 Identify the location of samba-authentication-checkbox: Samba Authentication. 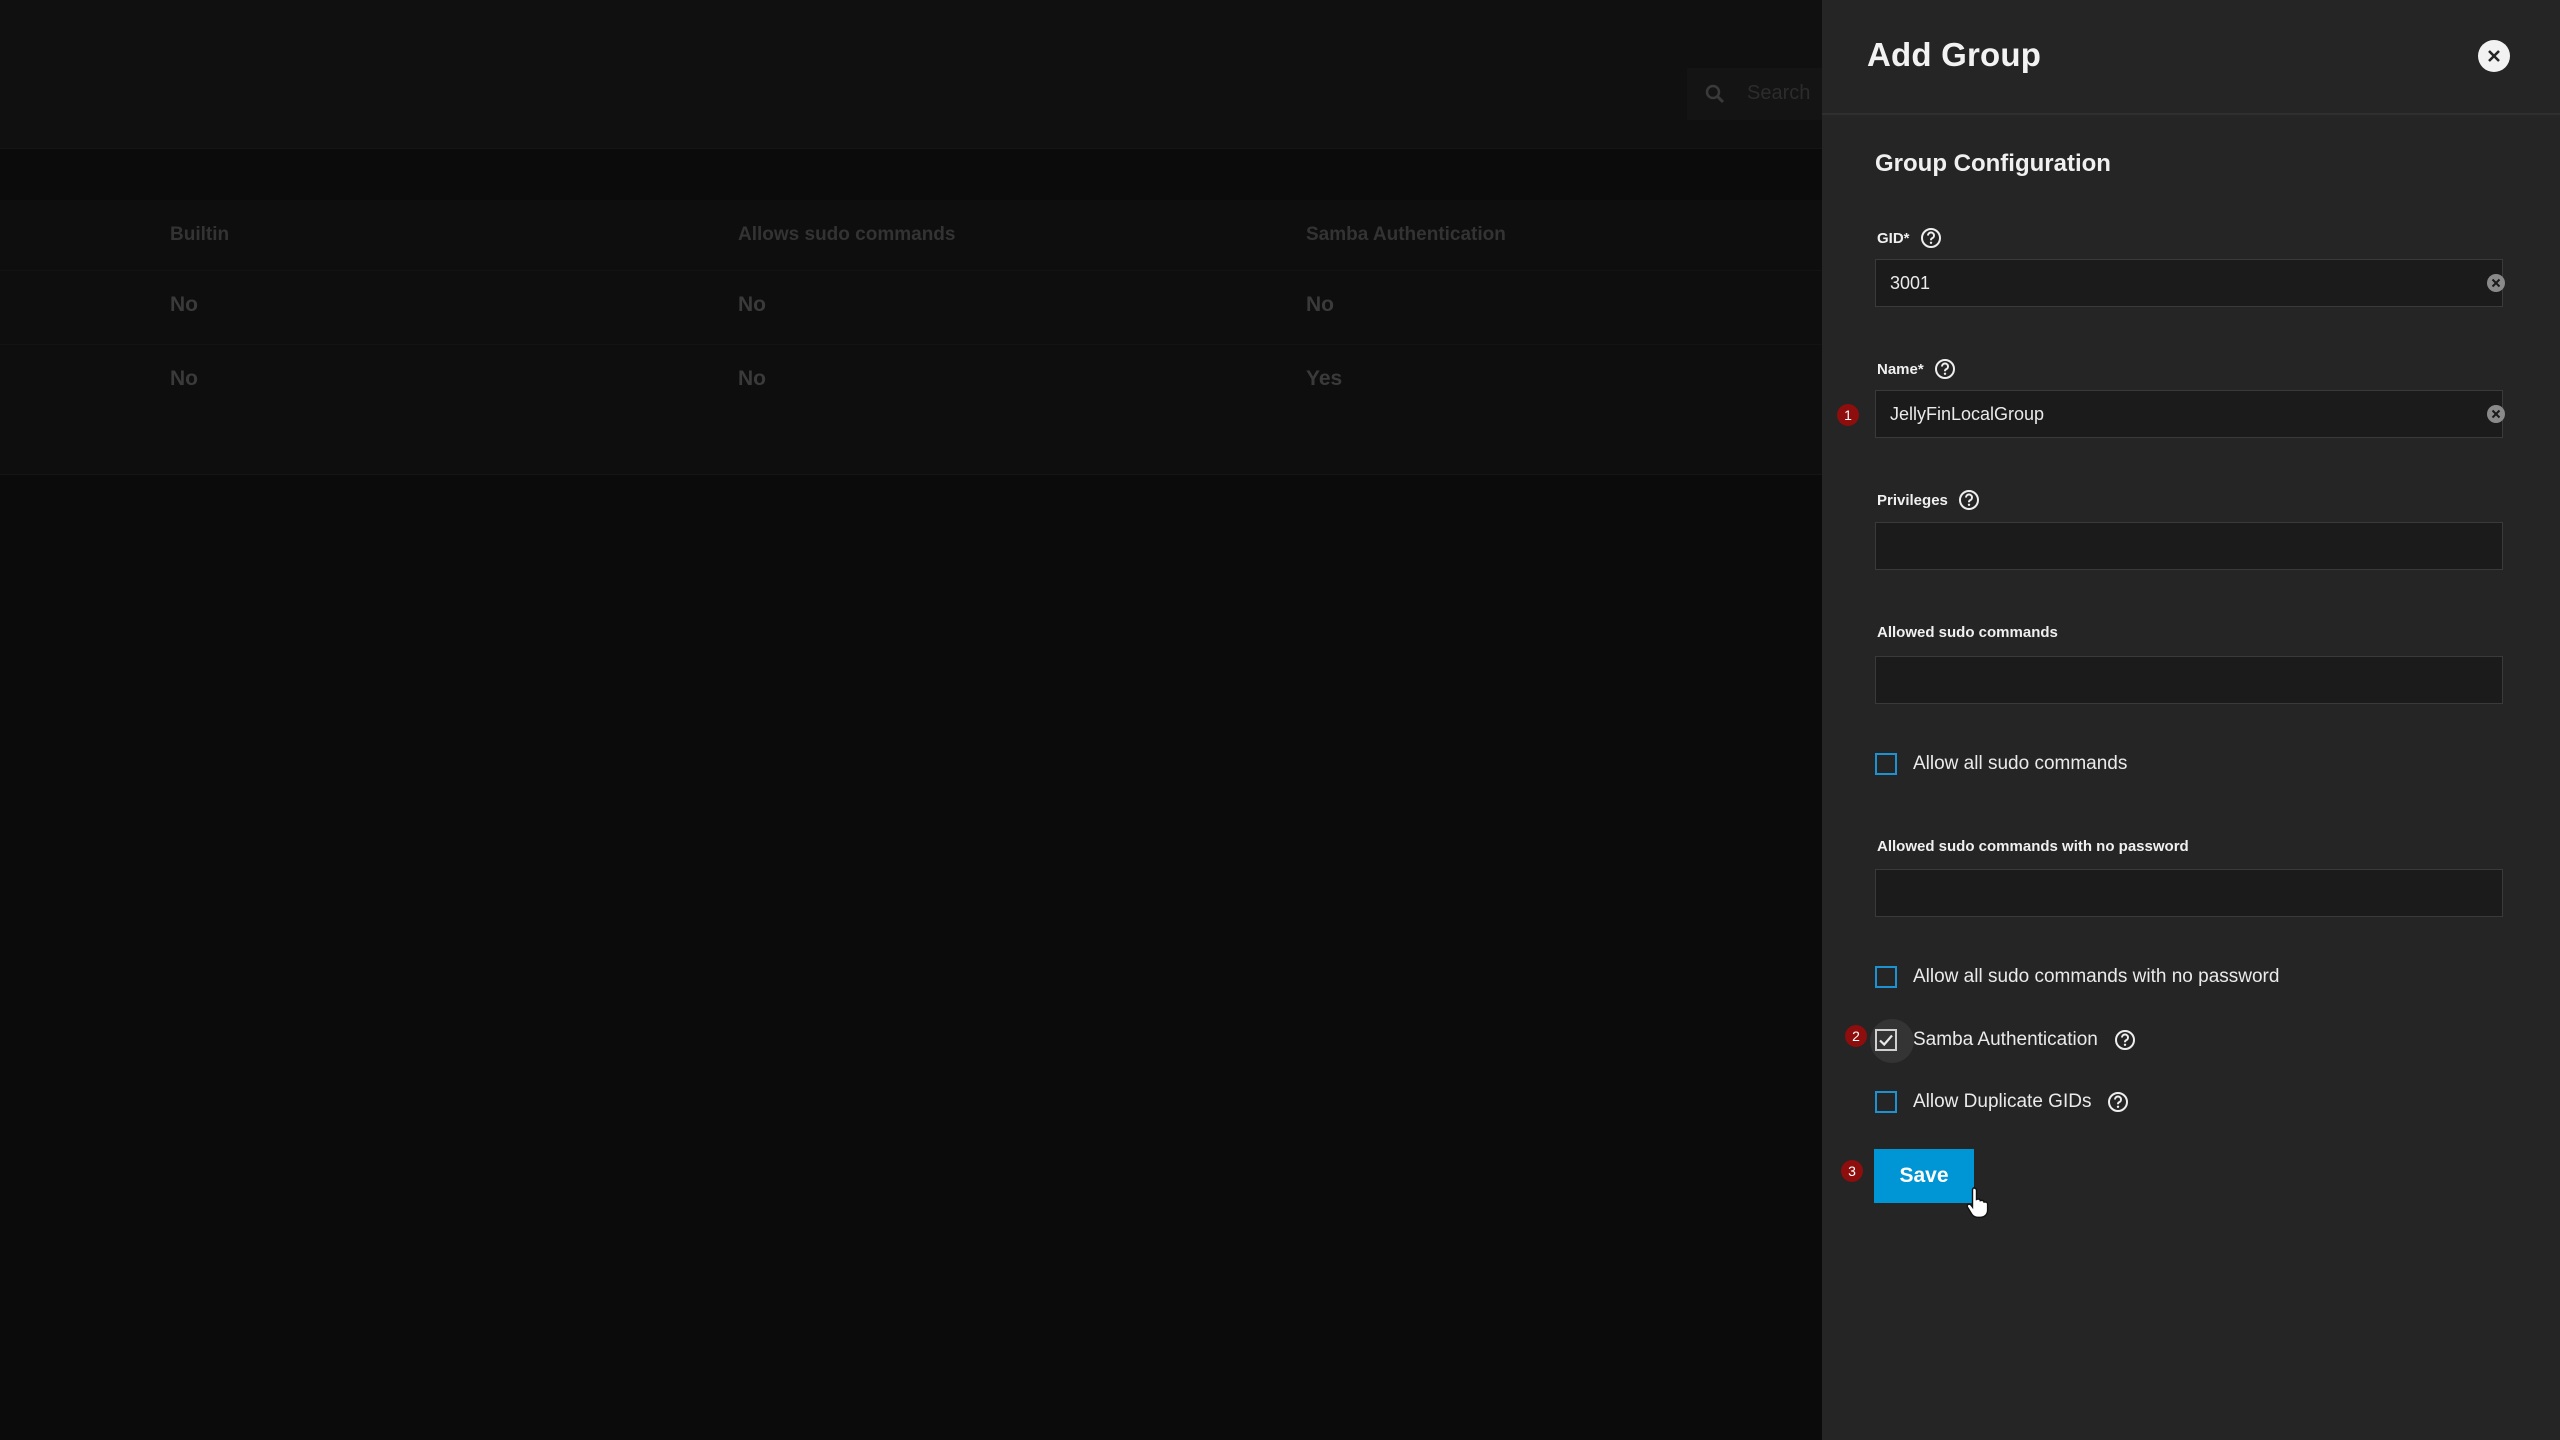
(2005, 1040).